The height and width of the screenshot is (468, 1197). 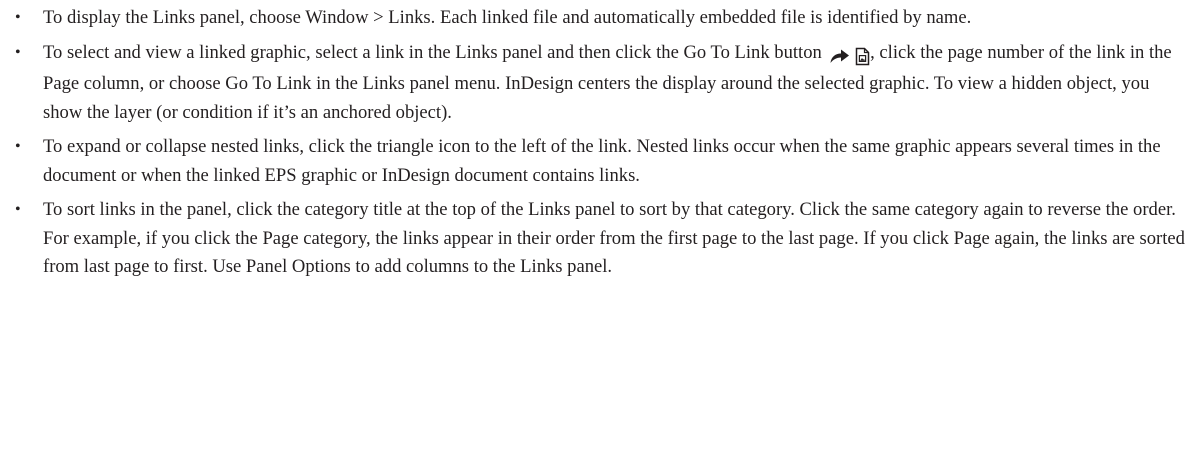 What do you see at coordinates (840, 56) in the screenshot?
I see `curved-arrow-icon` at bounding box center [840, 56].